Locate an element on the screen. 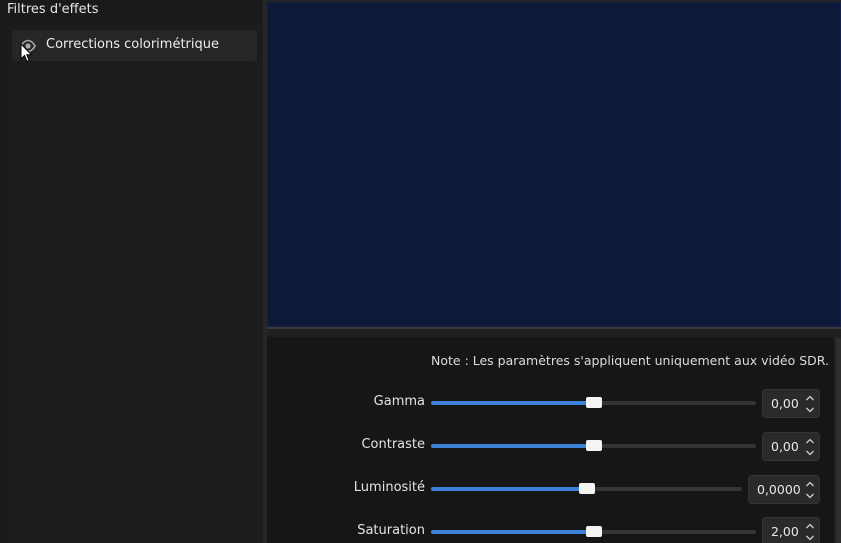 This screenshot has height=543, width=841. gamma-slider-handle is located at coordinates (594, 402).